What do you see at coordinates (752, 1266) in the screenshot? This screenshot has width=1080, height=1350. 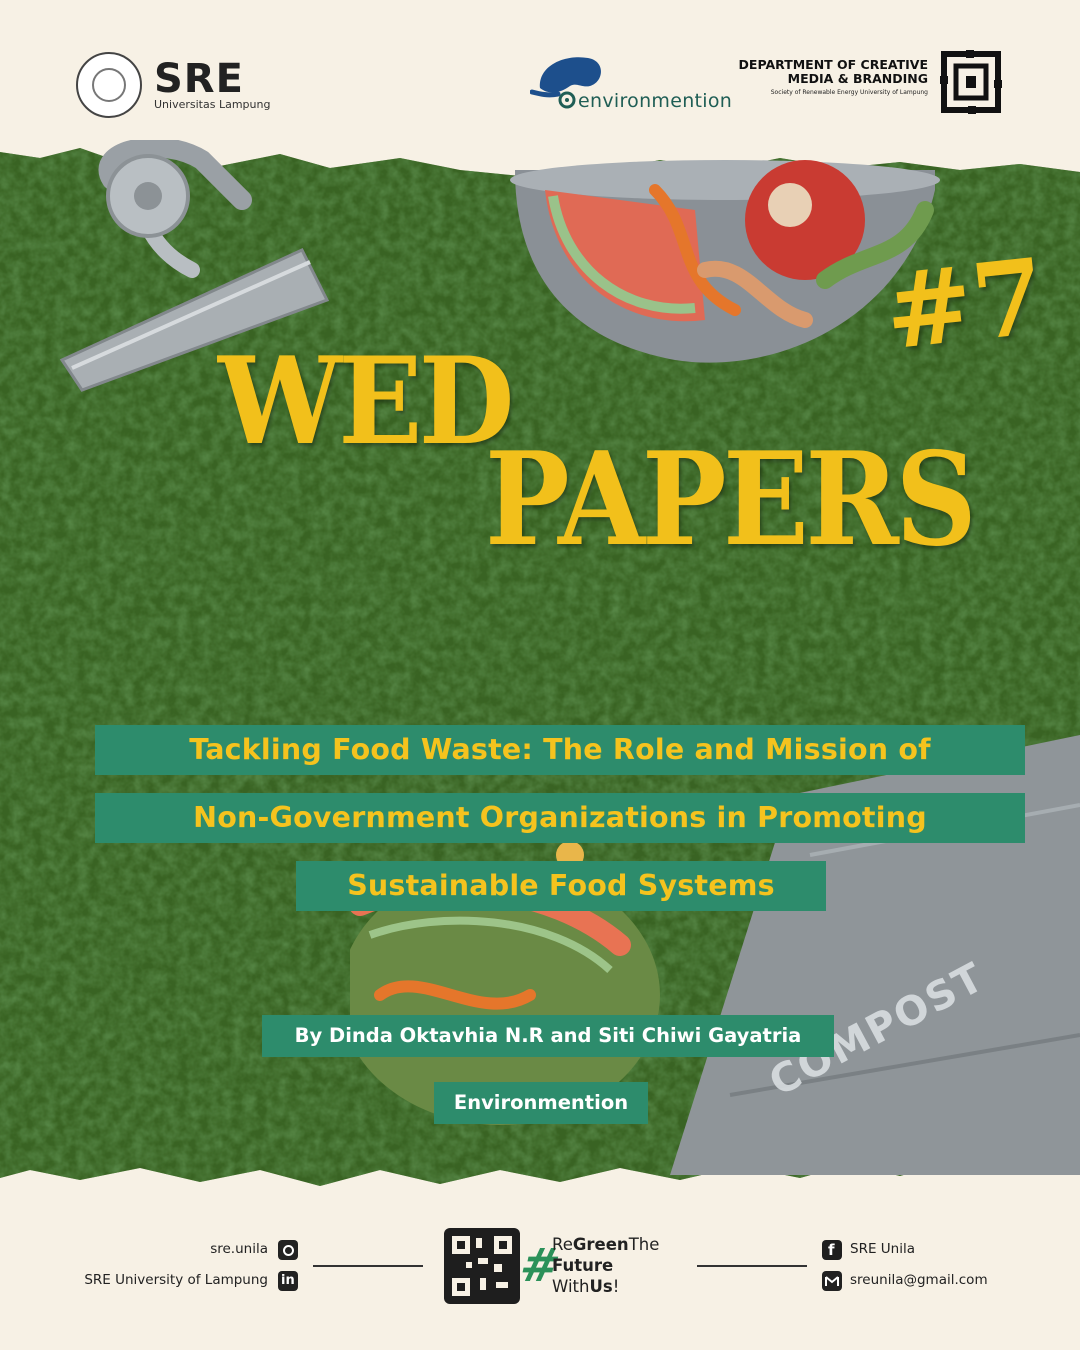 I see `footer-divider-right` at bounding box center [752, 1266].